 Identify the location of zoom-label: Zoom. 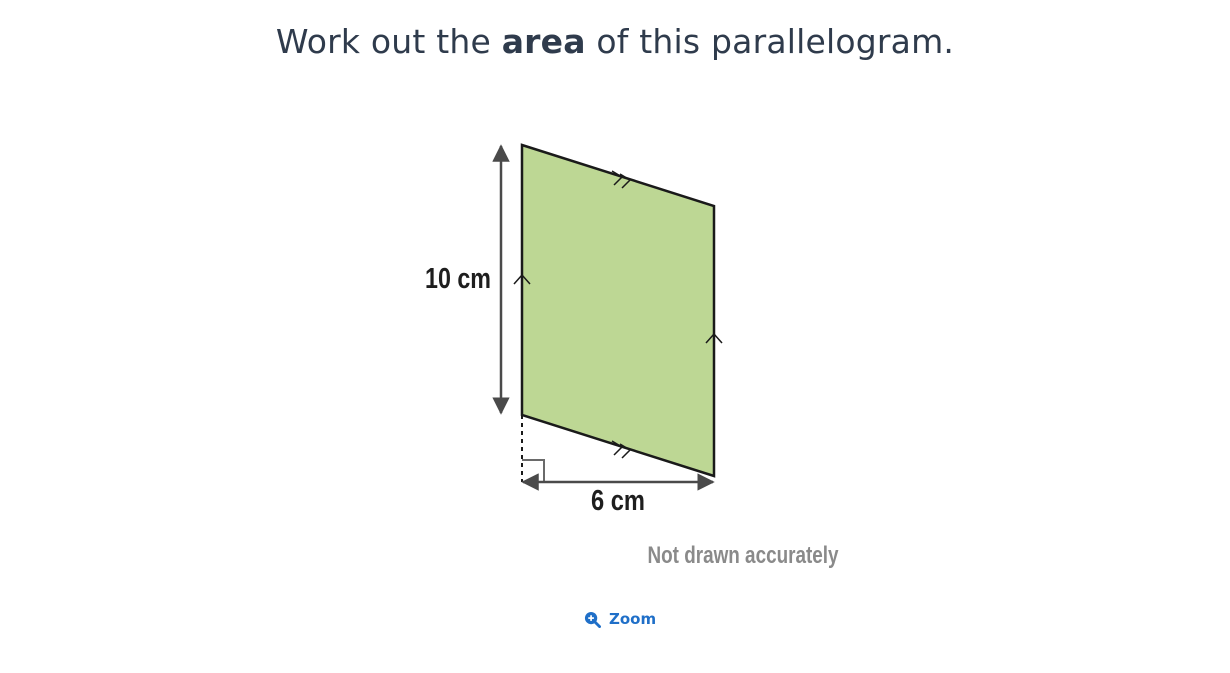
(633, 619).